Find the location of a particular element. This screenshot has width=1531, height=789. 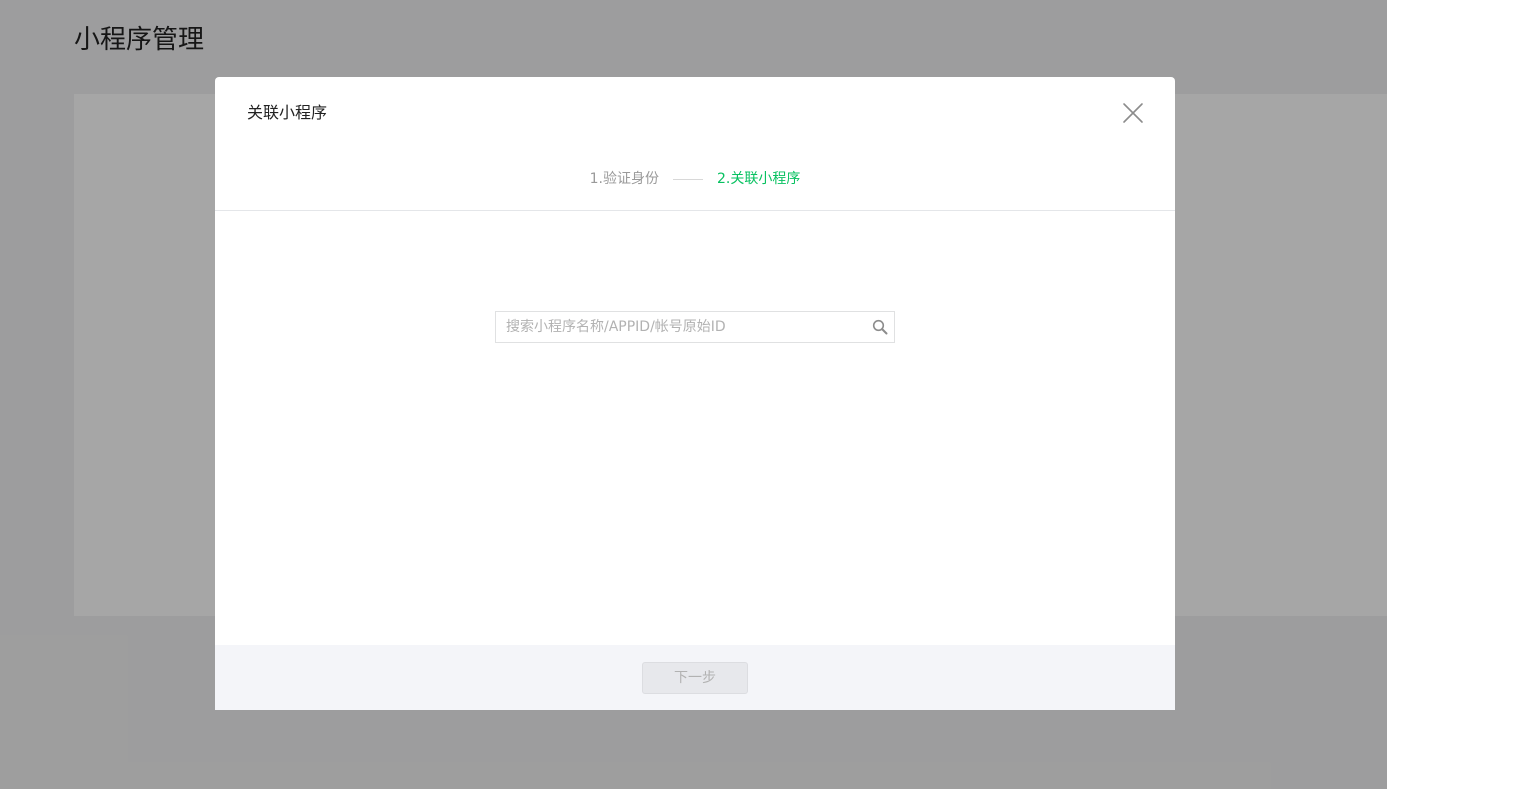

close-button is located at coordinates (1133, 113).